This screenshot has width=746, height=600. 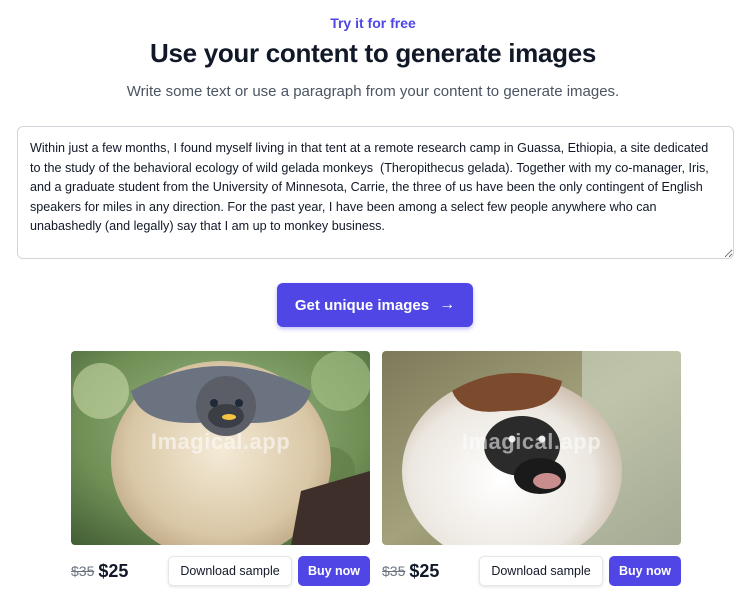 What do you see at coordinates (373, 23) in the screenshot?
I see `eyebrow-text: Try it for free` at bounding box center [373, 23].